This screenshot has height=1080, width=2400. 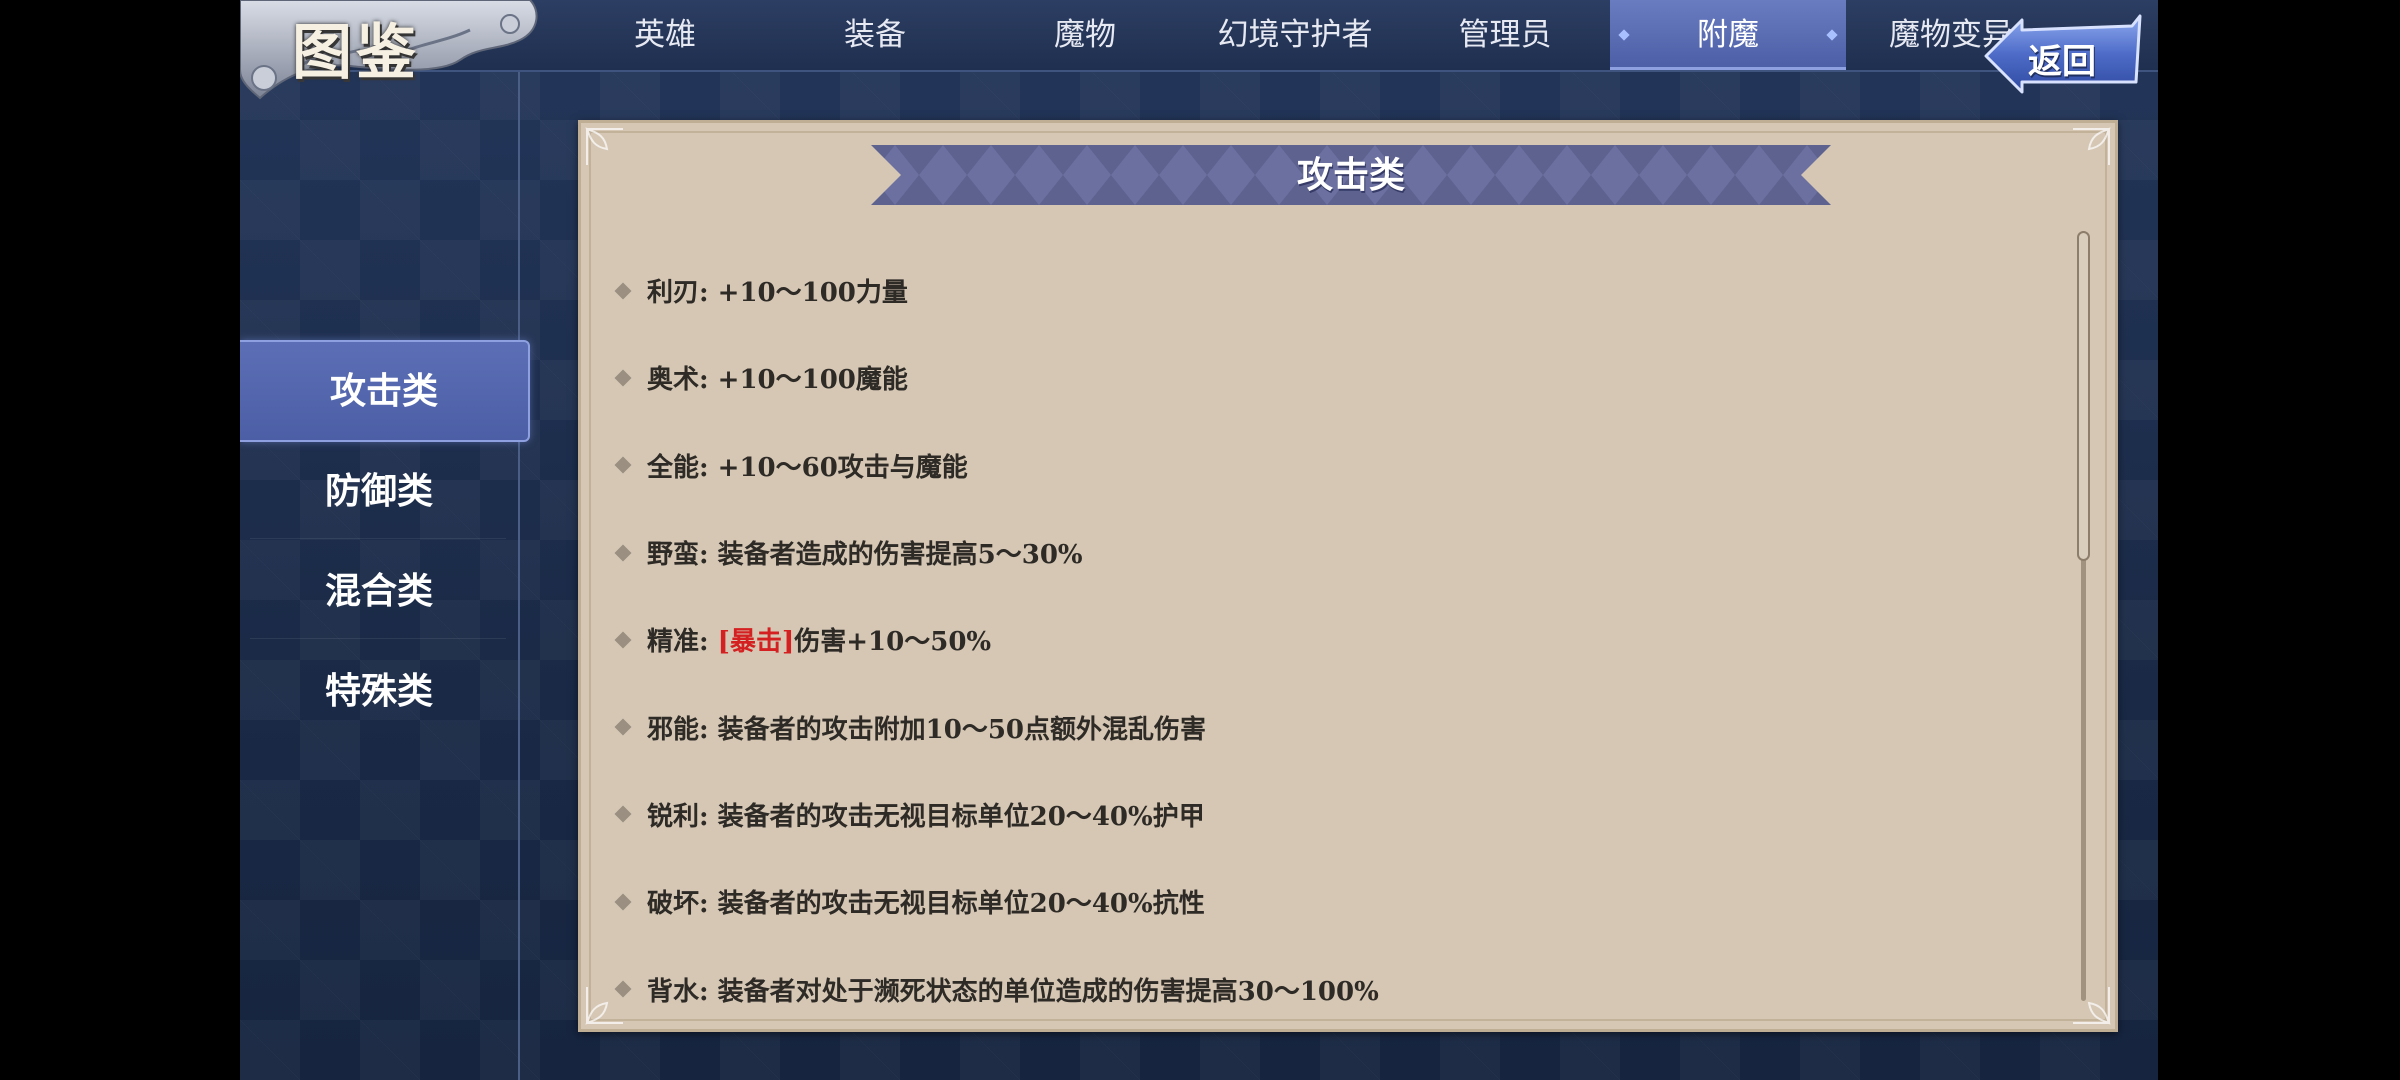 What do you see at coordinates (812, 293) in the screenshot?
I see `enchant-description: +10～100力量` at bounding box center [812, 293].